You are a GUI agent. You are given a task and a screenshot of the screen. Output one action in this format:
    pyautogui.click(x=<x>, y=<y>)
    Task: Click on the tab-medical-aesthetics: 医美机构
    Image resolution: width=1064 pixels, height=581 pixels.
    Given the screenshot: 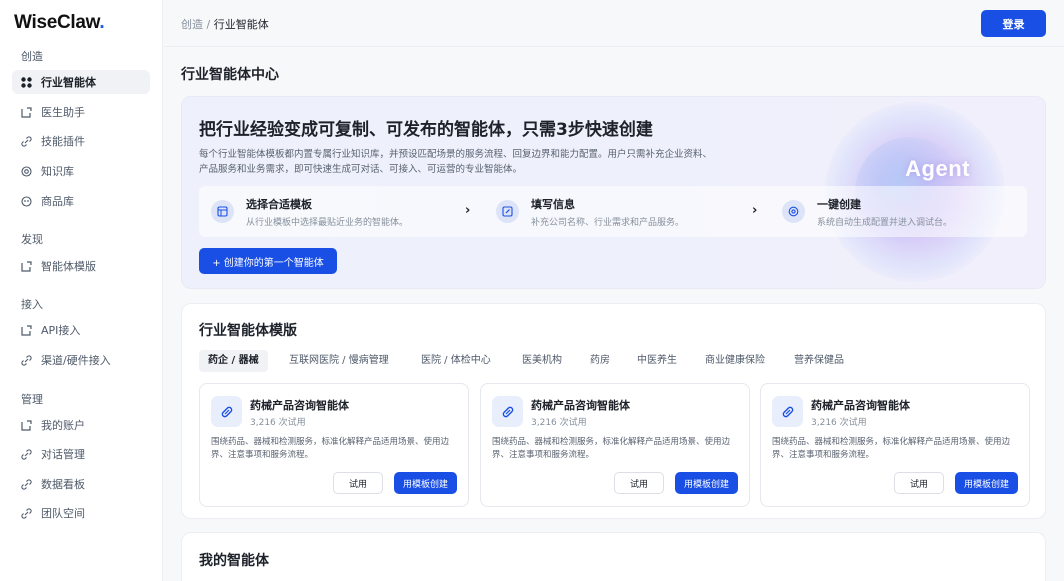 What is the action you would take?
    pyautogui.click(x=542, y=361)
    